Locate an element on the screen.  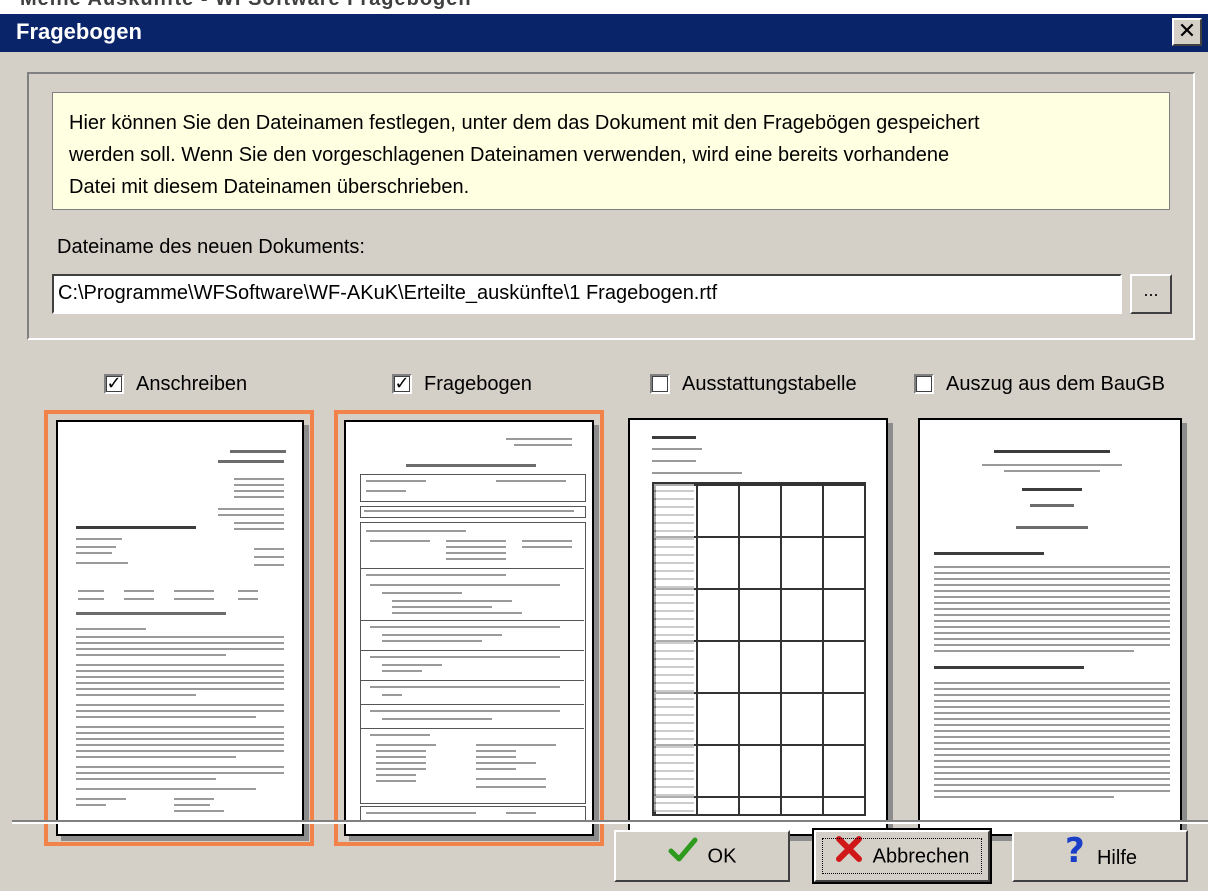
preview-anschreiben is located at coordinates (179, 628).